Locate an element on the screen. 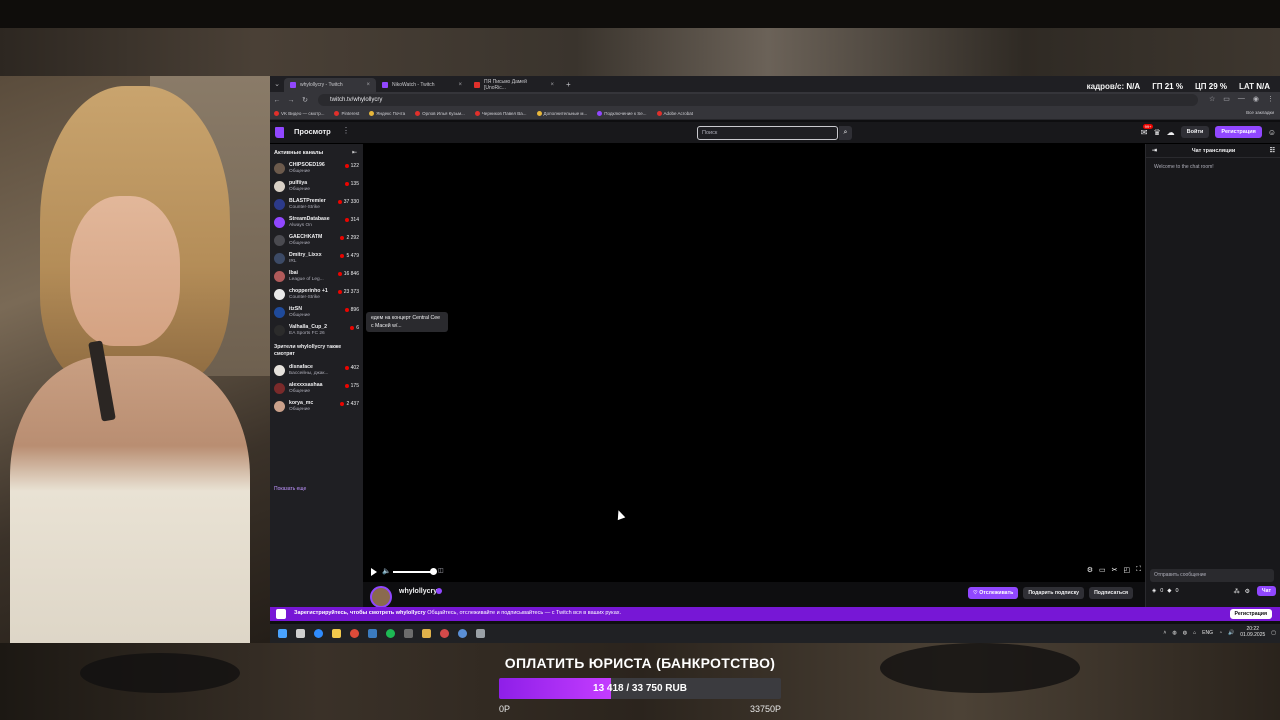 This screenshot has width=1280, height=720. back-icon: ← is located at coordinates (277, 100).